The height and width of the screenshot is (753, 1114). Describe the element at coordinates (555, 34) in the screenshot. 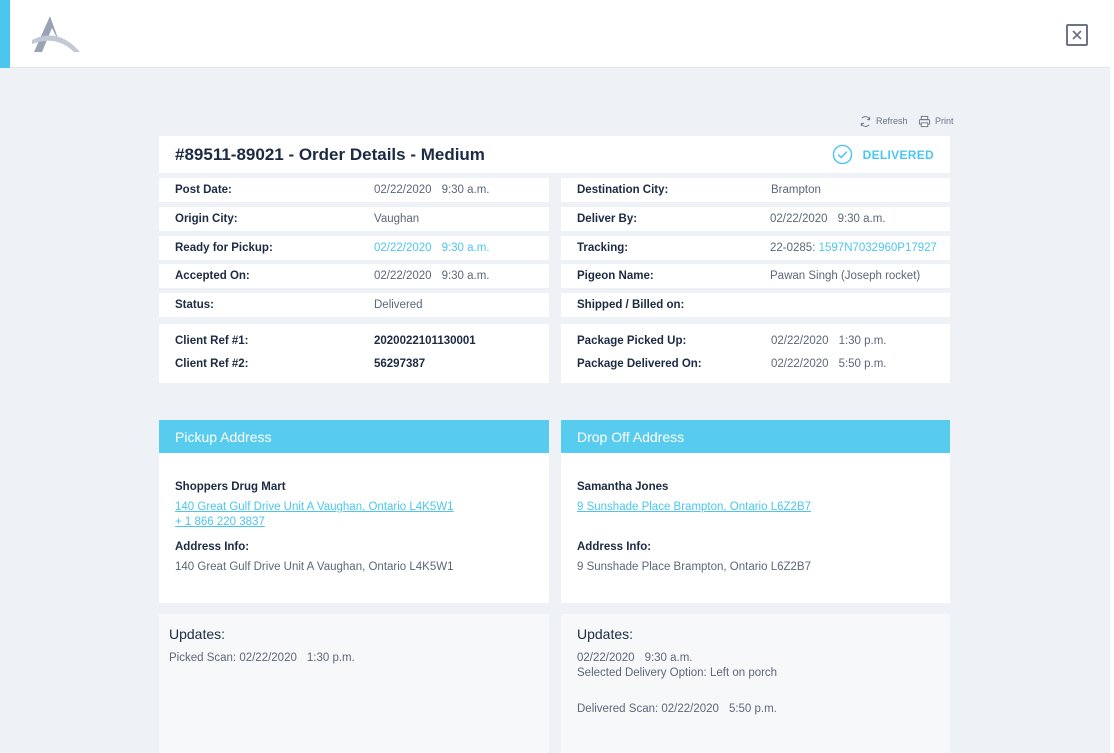

I see `top-bar` at that location.